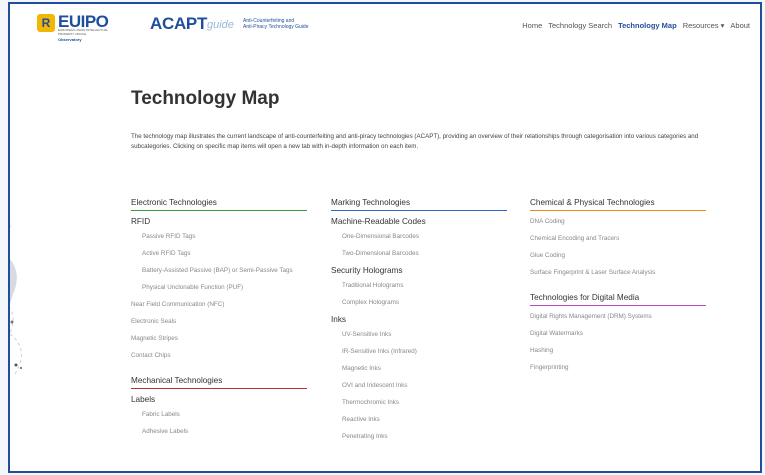  I want to click on subcategory-rfid: RFID, so click(219, 221).